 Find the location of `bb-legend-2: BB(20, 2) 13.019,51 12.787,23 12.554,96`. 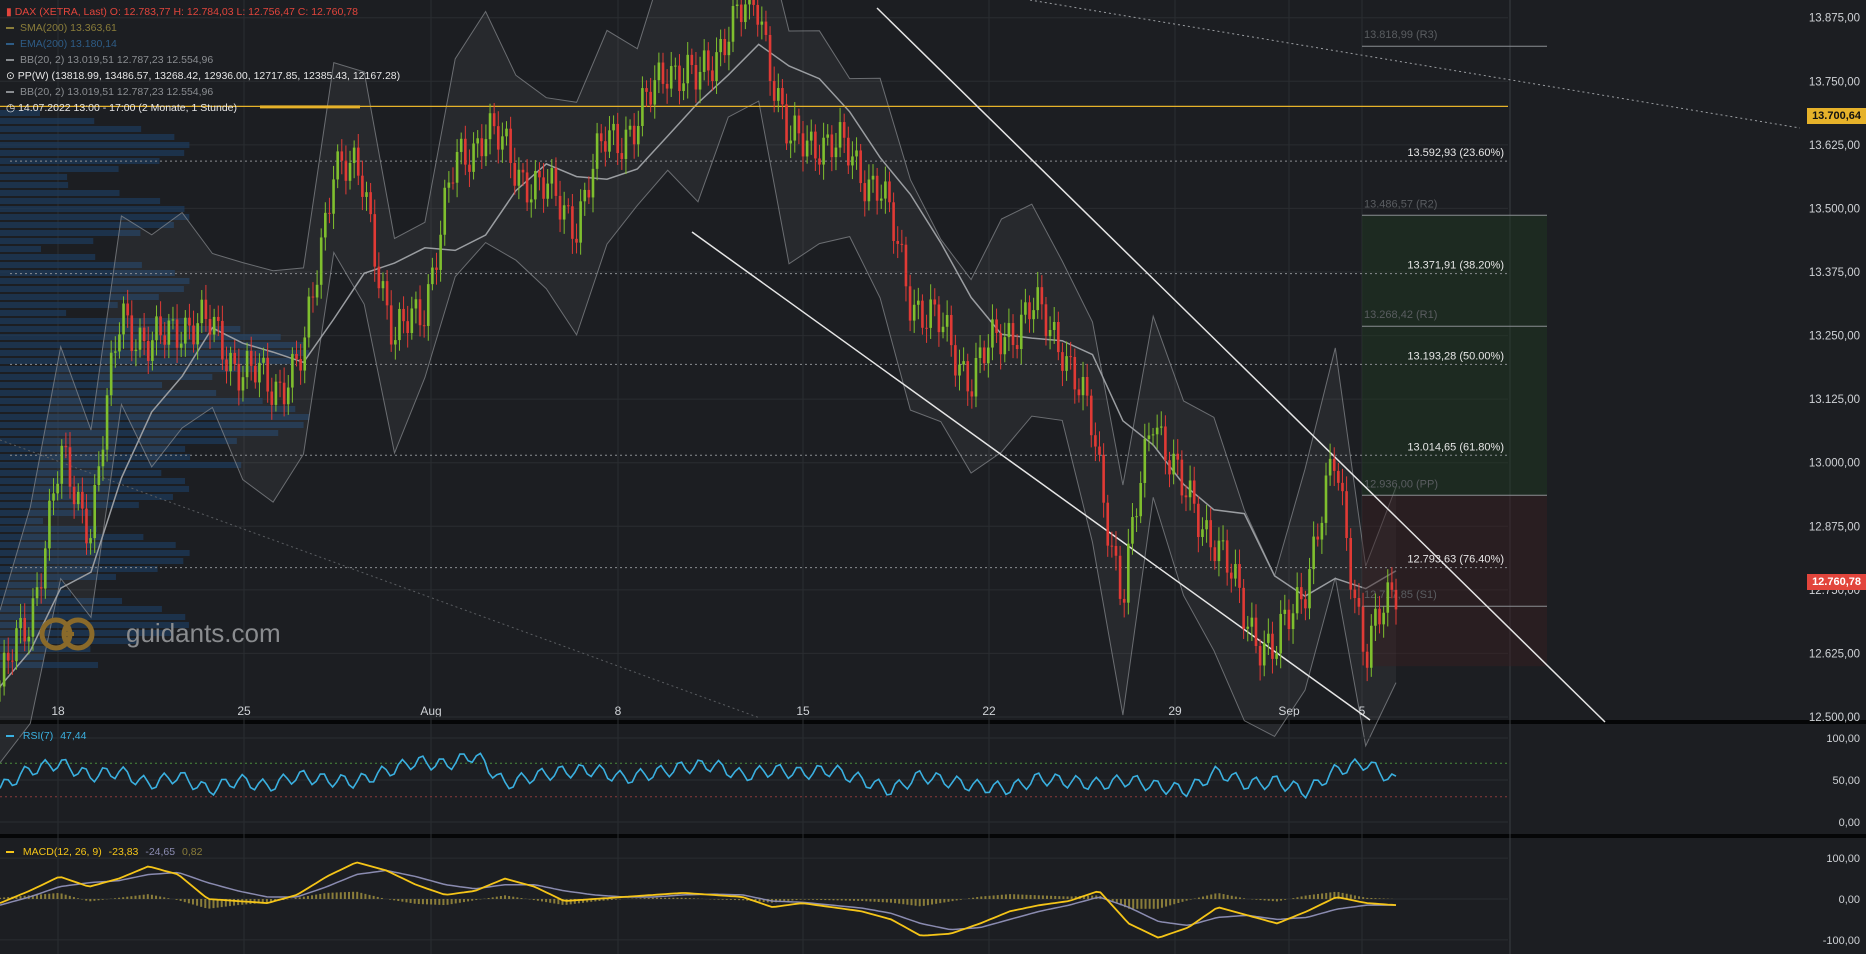

bb-legend-2: BB(20, 2) 13.019,51 12.787,23 12.554,96 is located at coordinates (109, 92).